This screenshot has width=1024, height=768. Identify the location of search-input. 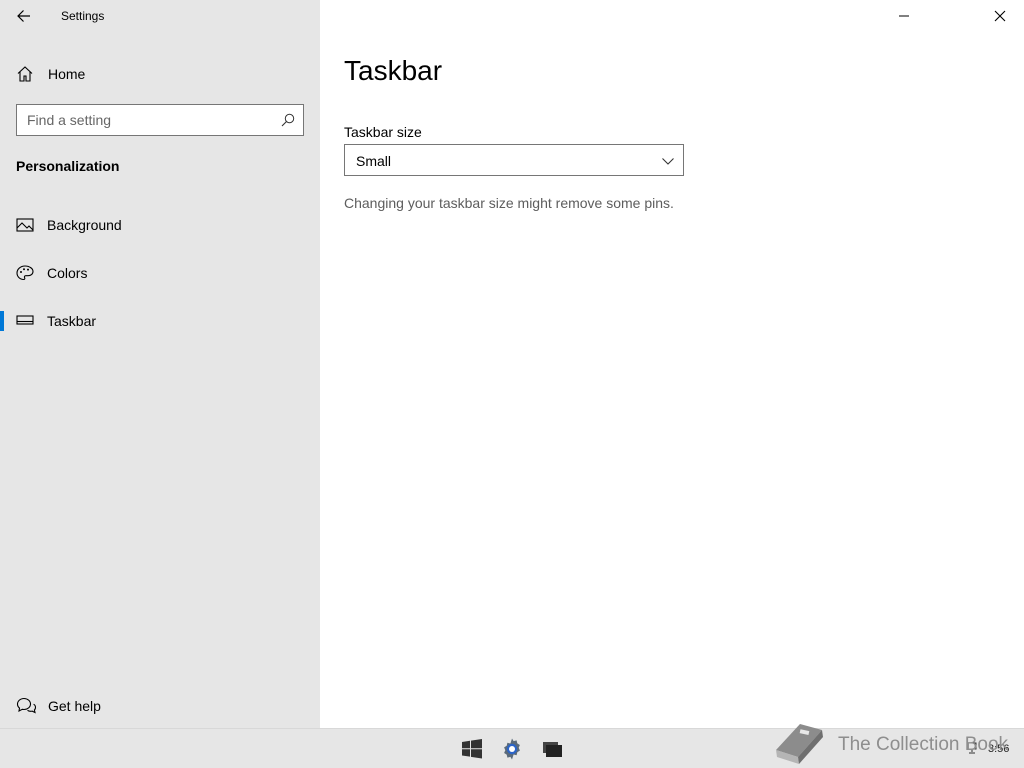
(145, 120).